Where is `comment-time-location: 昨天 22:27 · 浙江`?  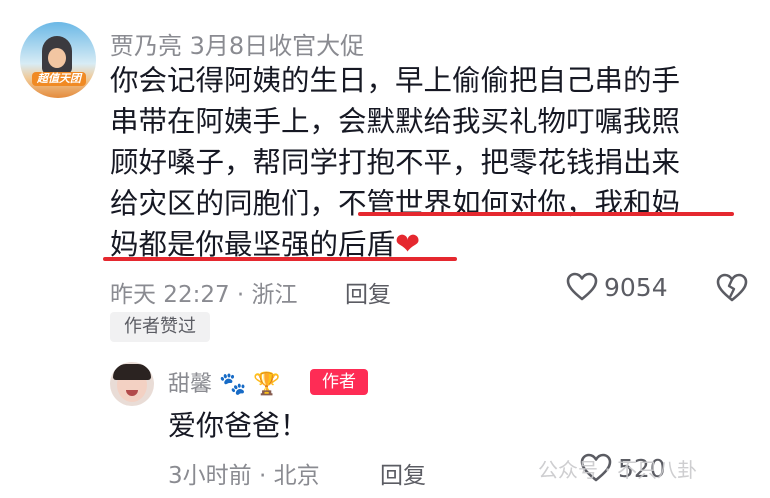
comment-time-location: 昨天 22:27 · 浙江 is located at coordinates (204, 295).